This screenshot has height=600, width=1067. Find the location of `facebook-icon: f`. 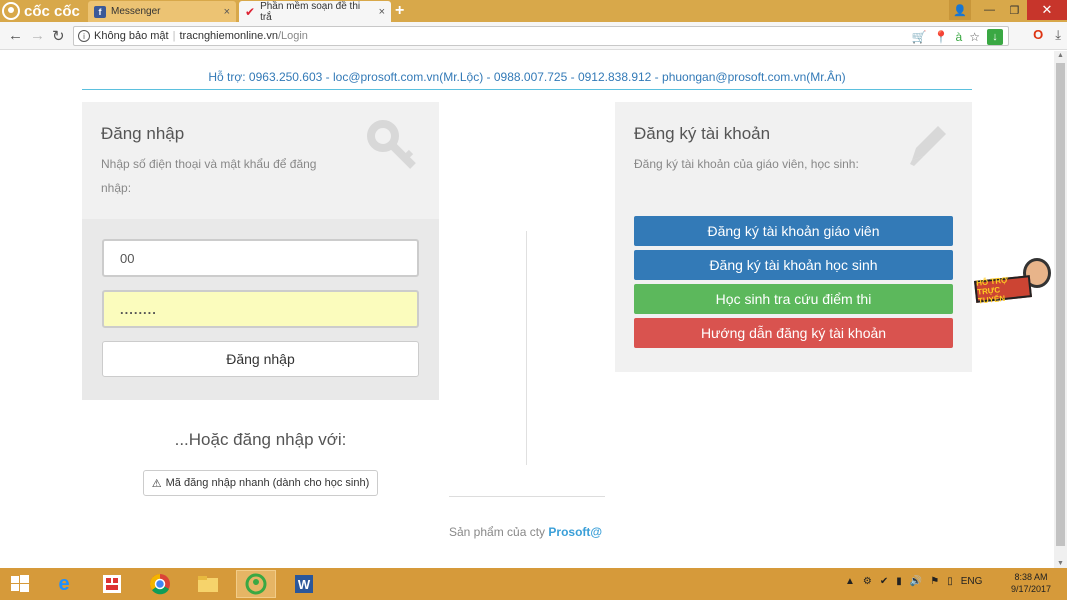

facebook-icon: f is located at coordinates (100, 11).